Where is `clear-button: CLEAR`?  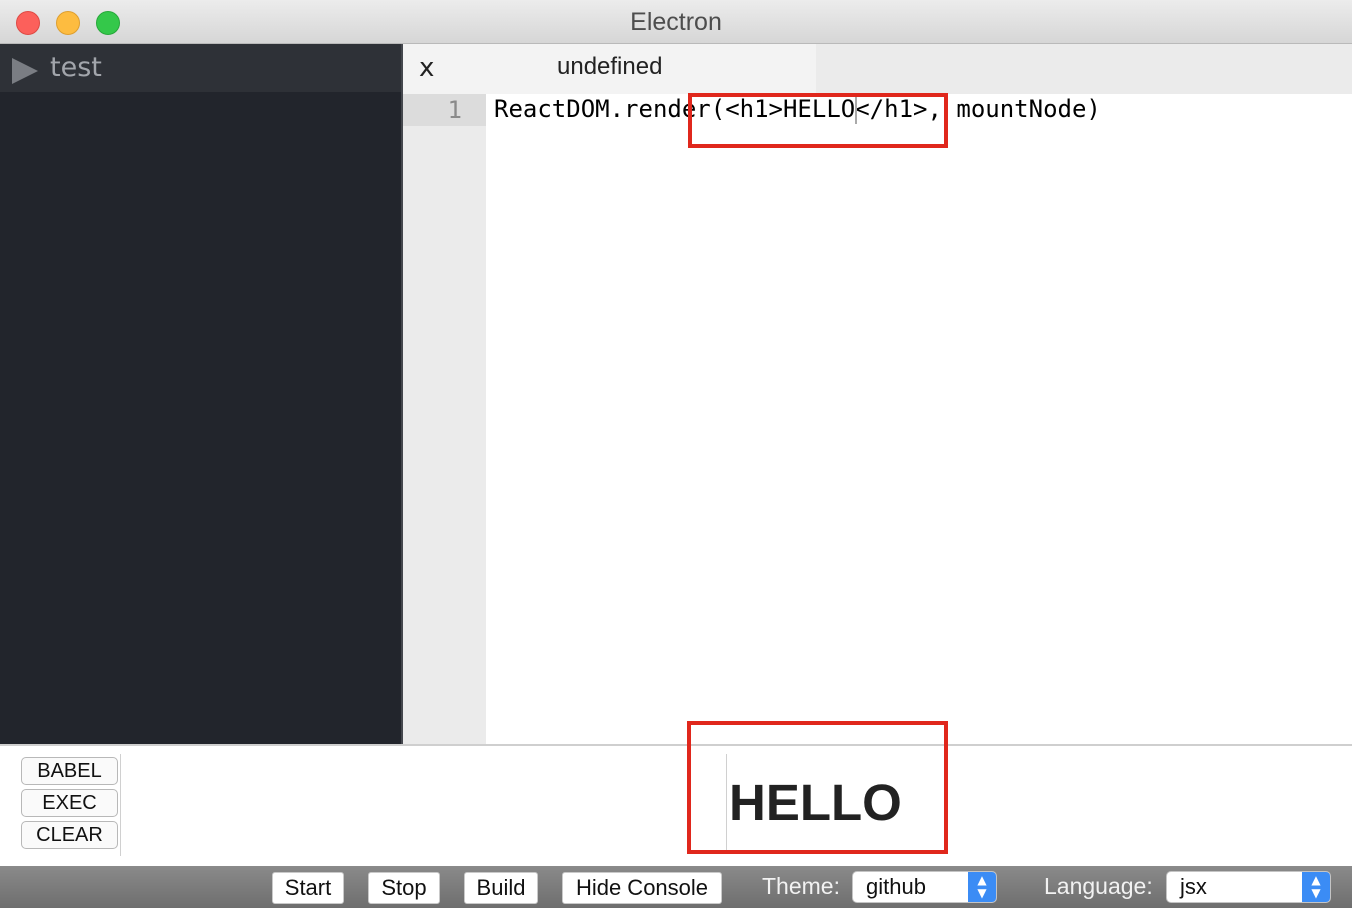 clear-button: CLEAR is located at coordinates (69, 835).